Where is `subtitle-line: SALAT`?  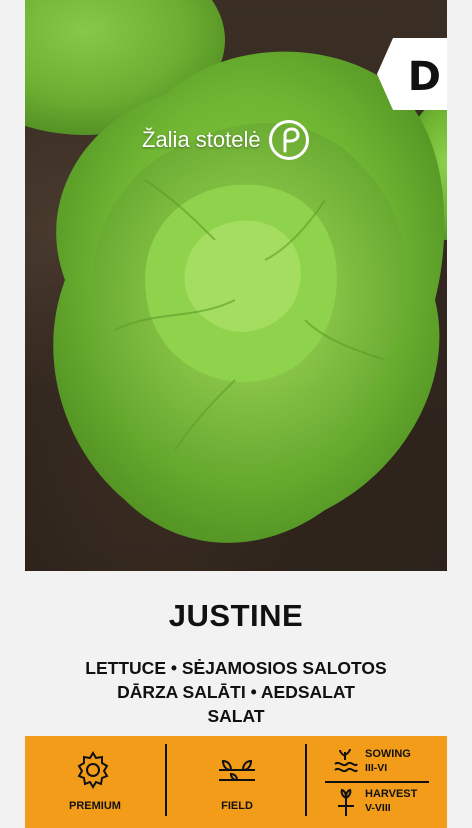 subtitle-line: SALAT is located at coordinates (236, 716).